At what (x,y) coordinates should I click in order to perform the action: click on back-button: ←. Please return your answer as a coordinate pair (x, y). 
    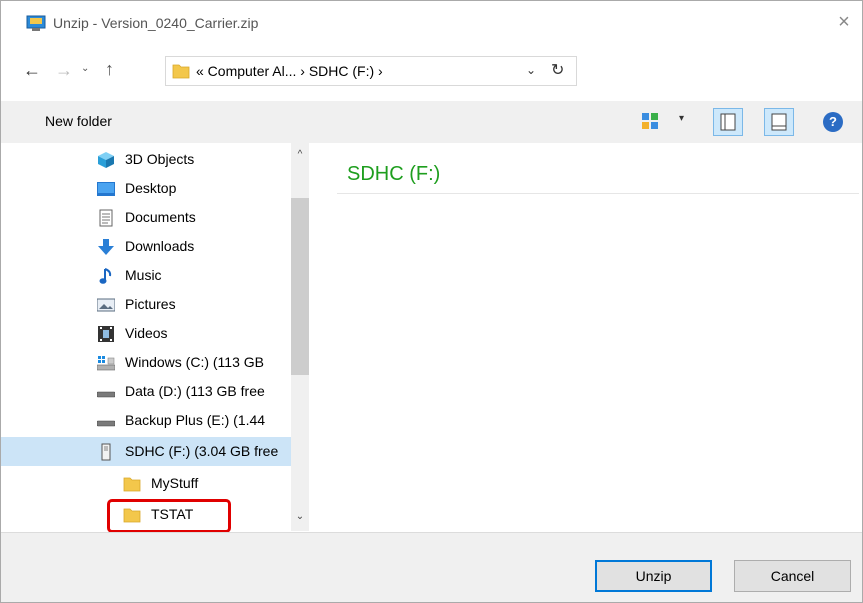
    Looking at the image, I should click on (32, 70).